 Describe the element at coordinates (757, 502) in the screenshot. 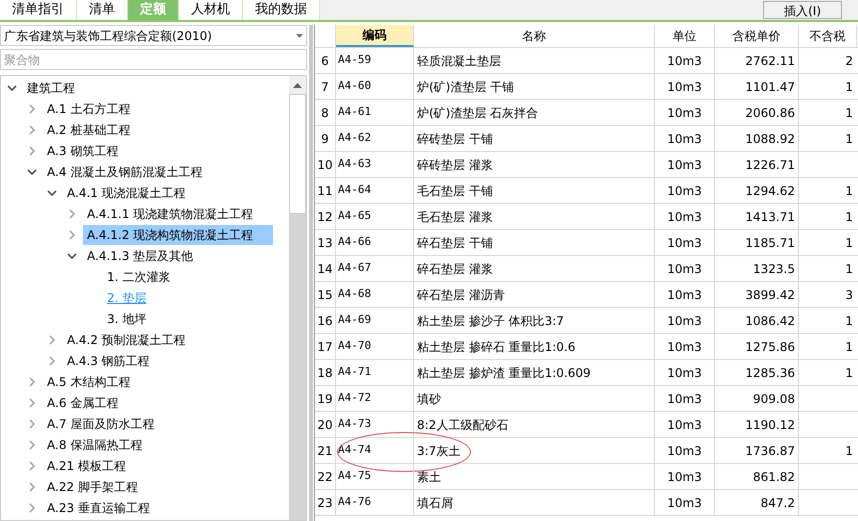

I see `table-cell: 847.2` at that location.